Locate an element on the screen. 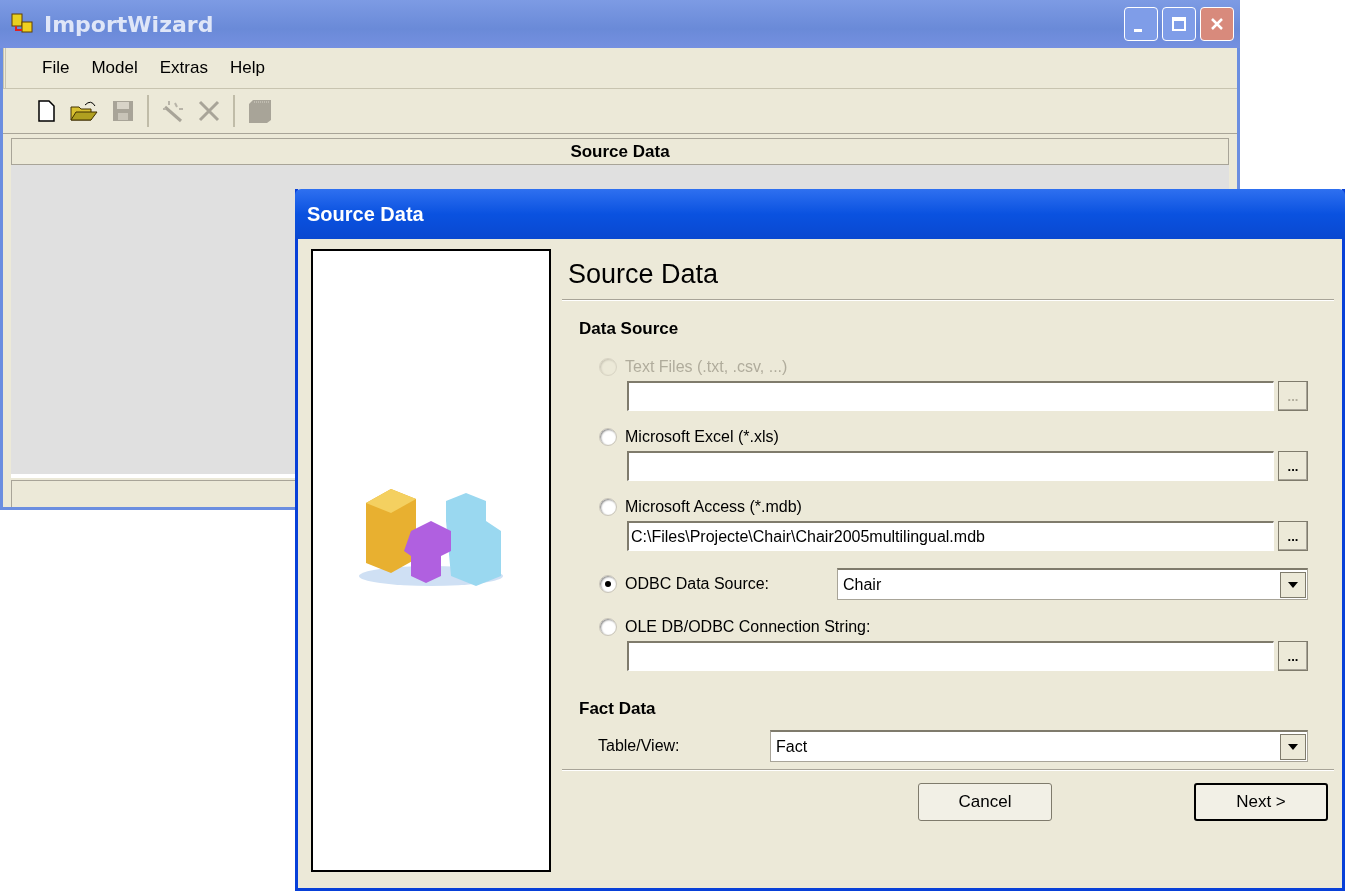 The width and height of the screenshot is (1347, 891). dialog-button: Cancel is located at coordinates (985, 802).